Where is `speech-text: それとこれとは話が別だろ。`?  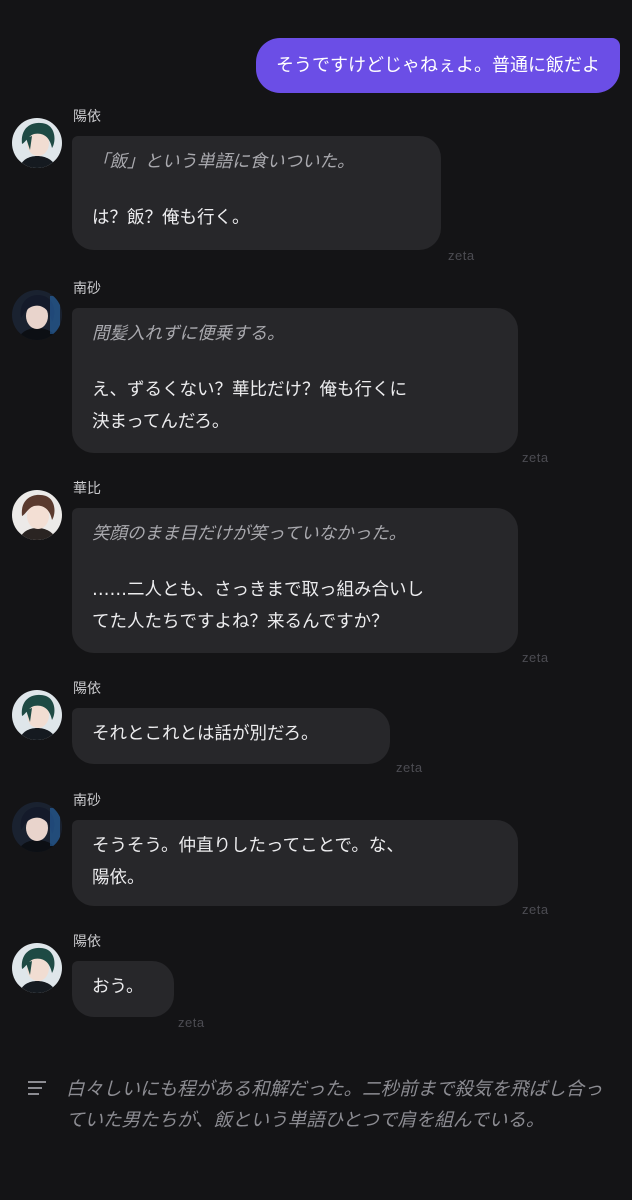
speech-text: それとこれとは話が別だろ。 is located at coordinates (205, 734).